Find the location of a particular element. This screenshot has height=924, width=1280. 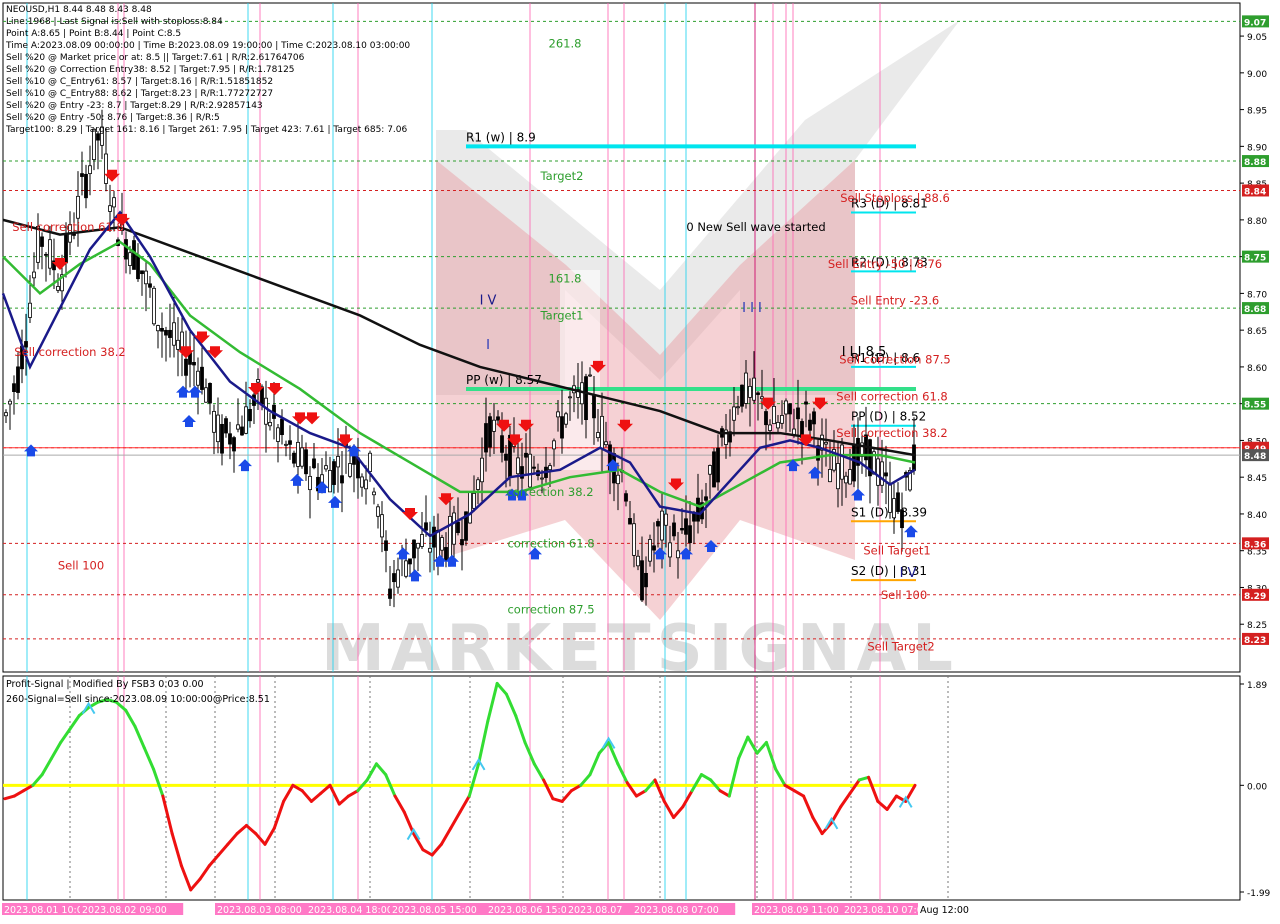

chart-annotation: Sell correction 61.8 is located at coordinates (891, 396).